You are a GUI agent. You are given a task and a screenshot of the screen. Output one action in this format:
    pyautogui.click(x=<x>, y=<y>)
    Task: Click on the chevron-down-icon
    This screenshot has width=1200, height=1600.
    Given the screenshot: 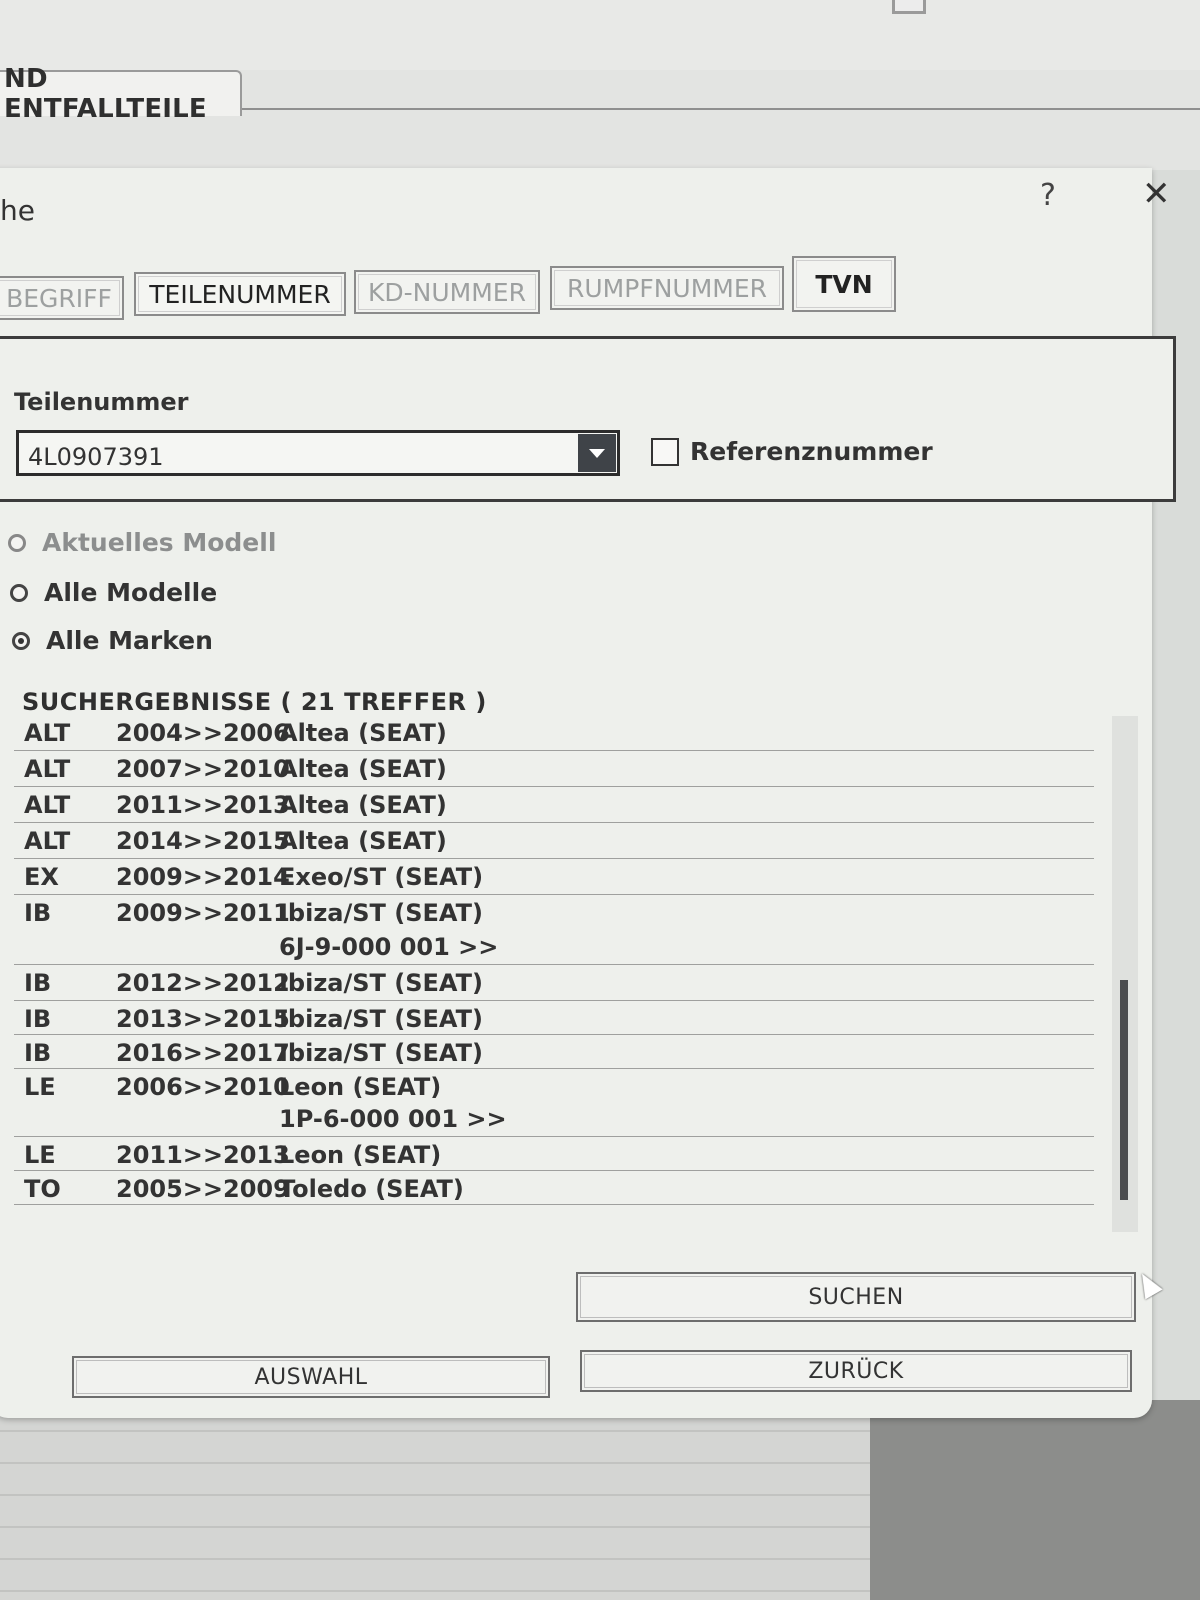 What is the action you would take?
    pyautogui.click(x=597, y=453)
    